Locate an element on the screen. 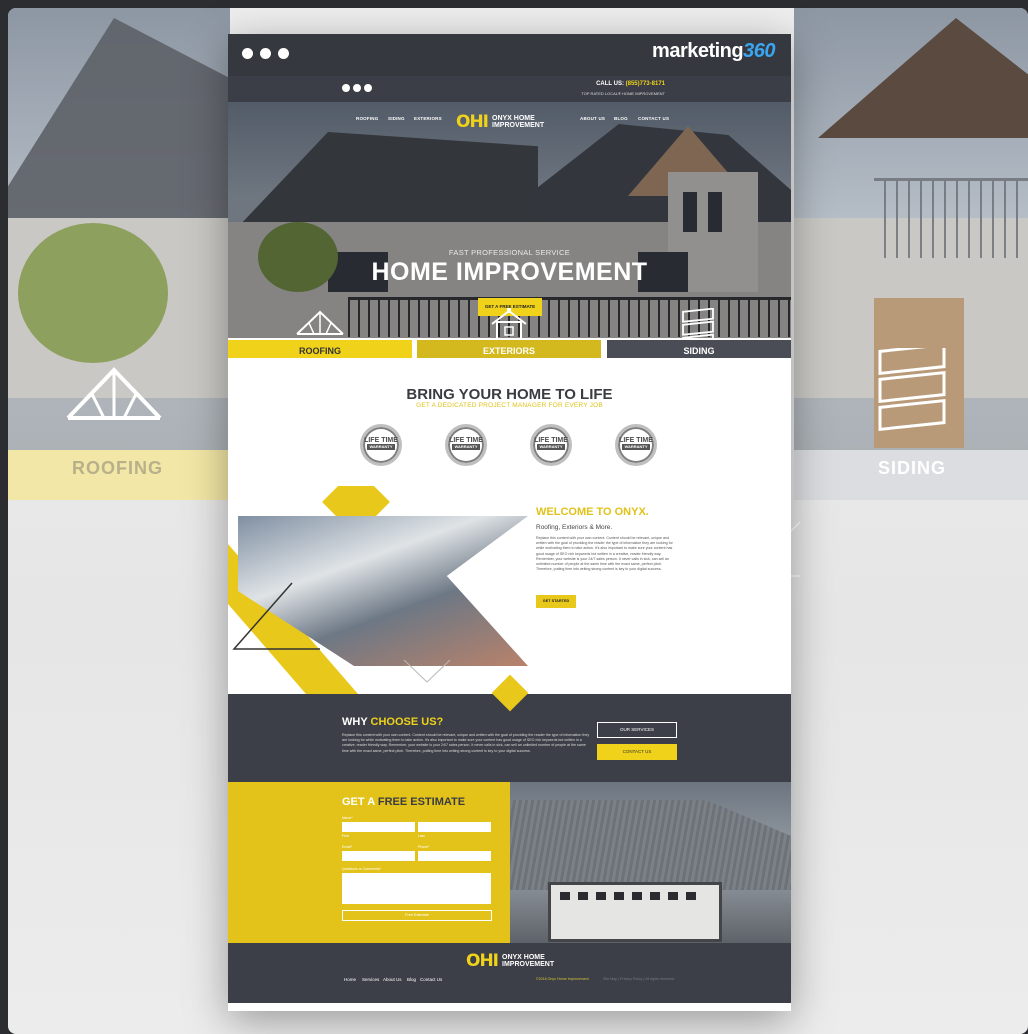  tagline: TOP RATED LOCAL® HOME IMPROVEMENT is located at coordinates (623, 93).